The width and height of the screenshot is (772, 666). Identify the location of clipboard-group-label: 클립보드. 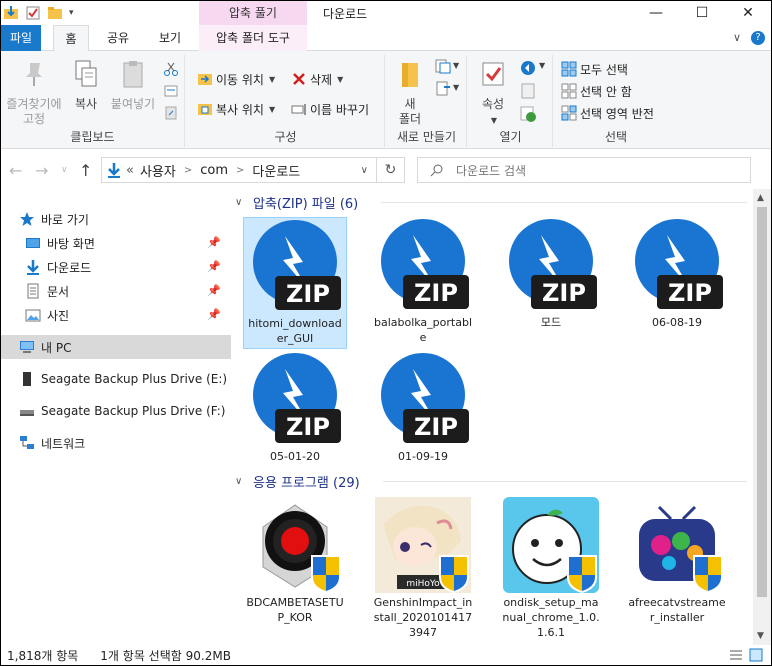
(92, 137).